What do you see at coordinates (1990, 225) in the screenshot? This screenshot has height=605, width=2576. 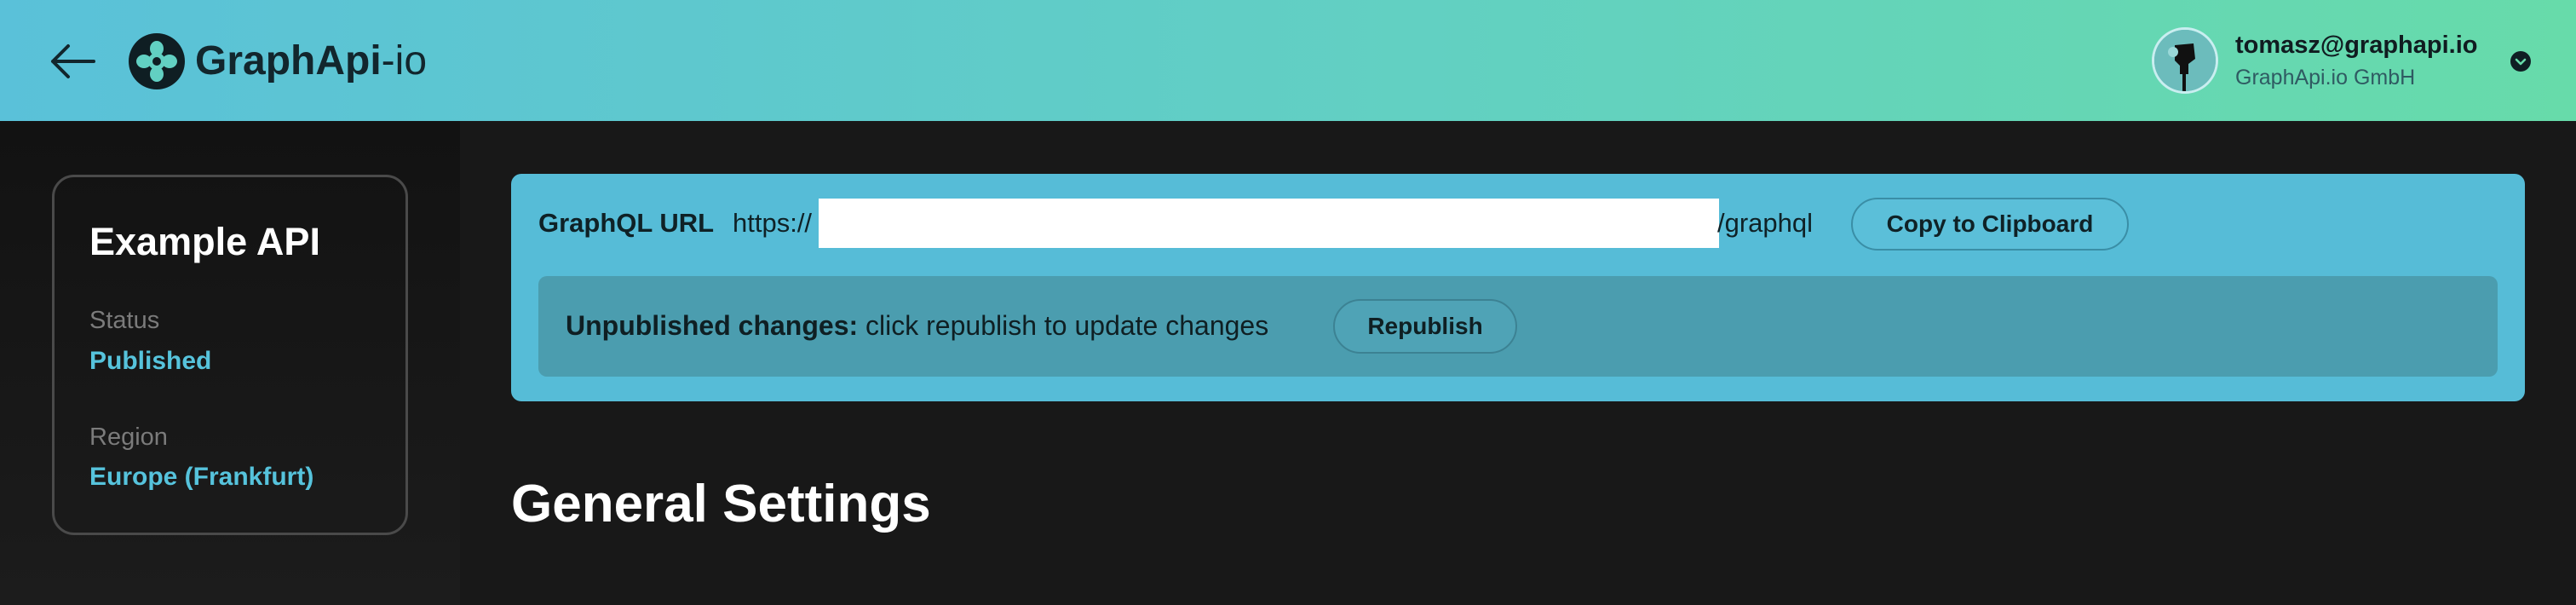 I see `copy-to-clipboard-button: Copy to Clipboard` at bounding box center [1990, 225].